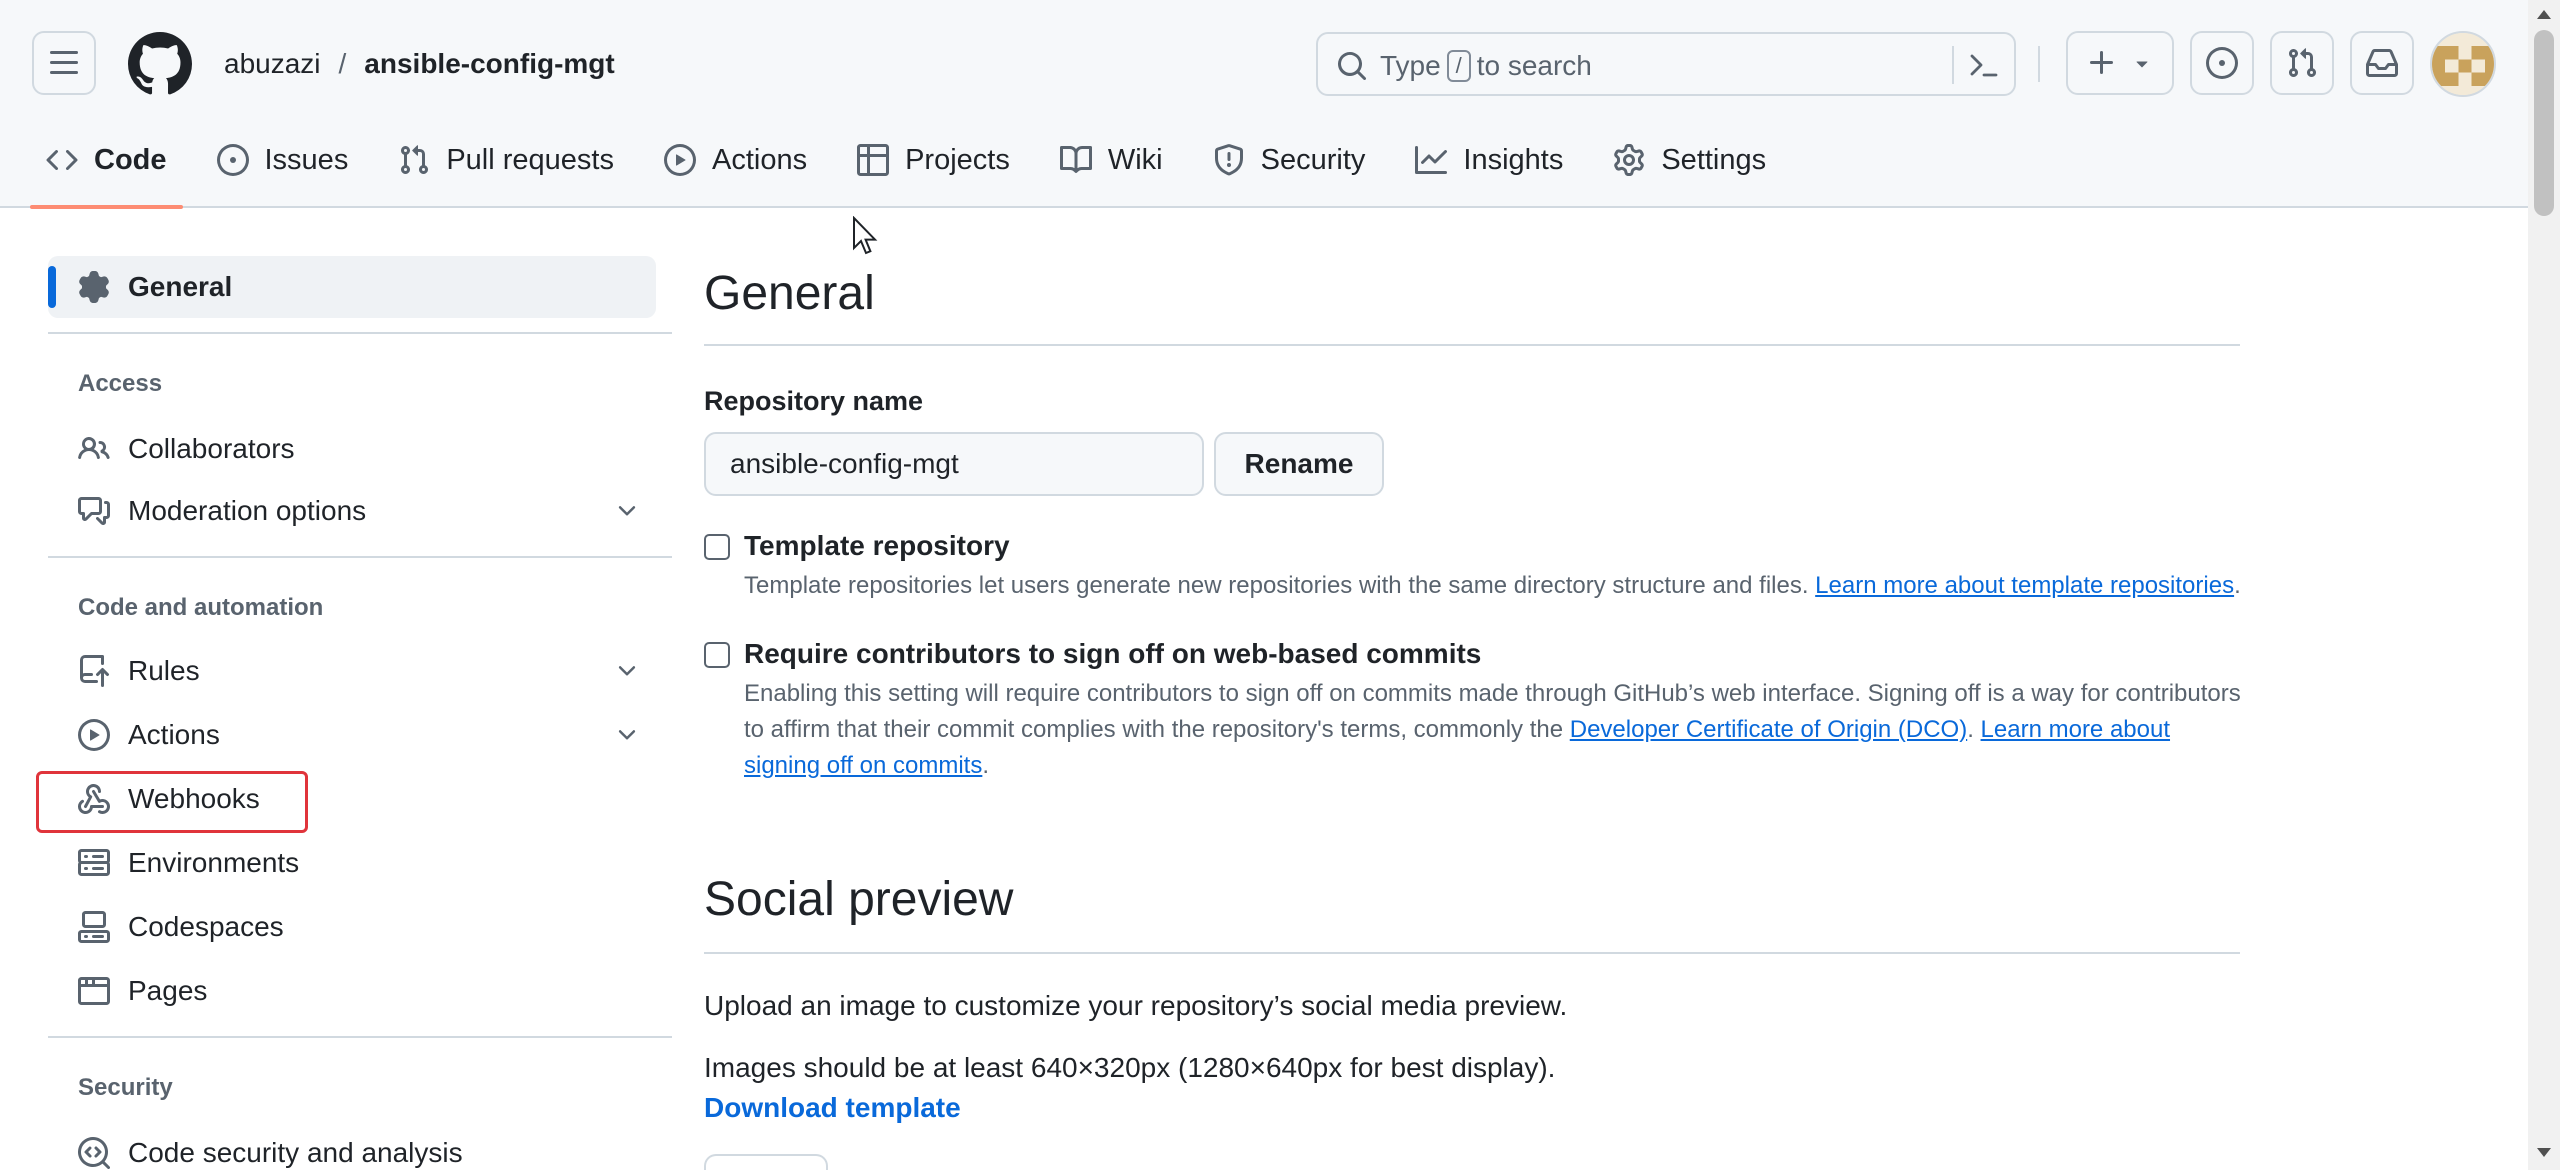 The width and height of the screenshot is (2560, 1170). I want to click on tab-actions-label: Actions, so click(759, 159).